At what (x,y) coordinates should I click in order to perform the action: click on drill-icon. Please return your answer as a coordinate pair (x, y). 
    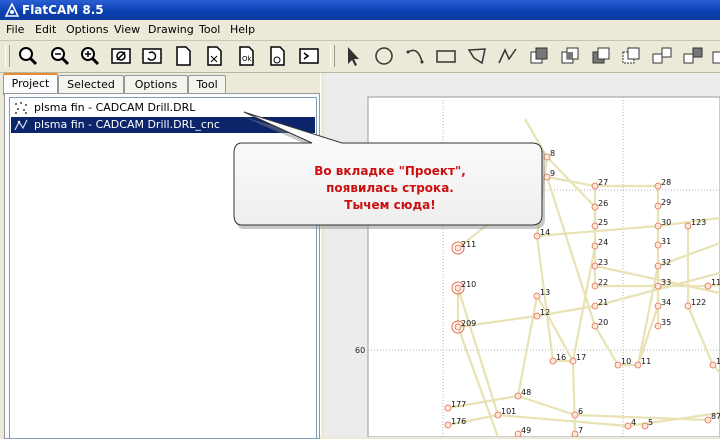
    Looking at the image, I should click on (21, 108).